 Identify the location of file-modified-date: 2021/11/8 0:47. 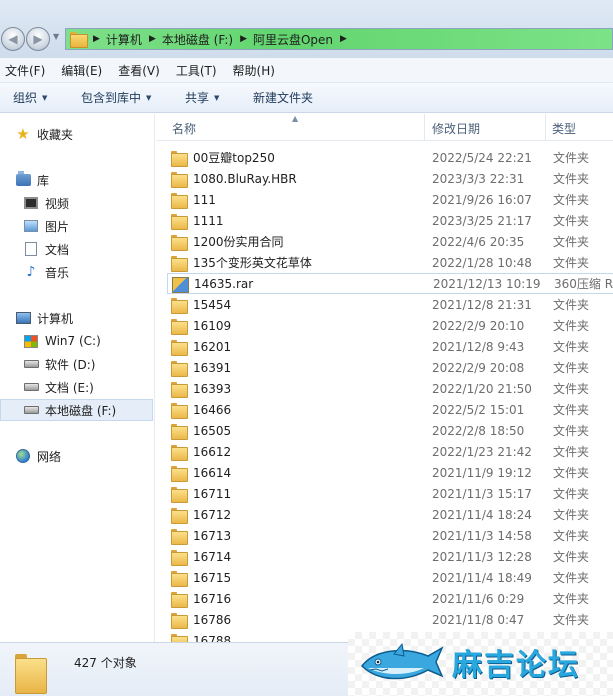
(478, 619).